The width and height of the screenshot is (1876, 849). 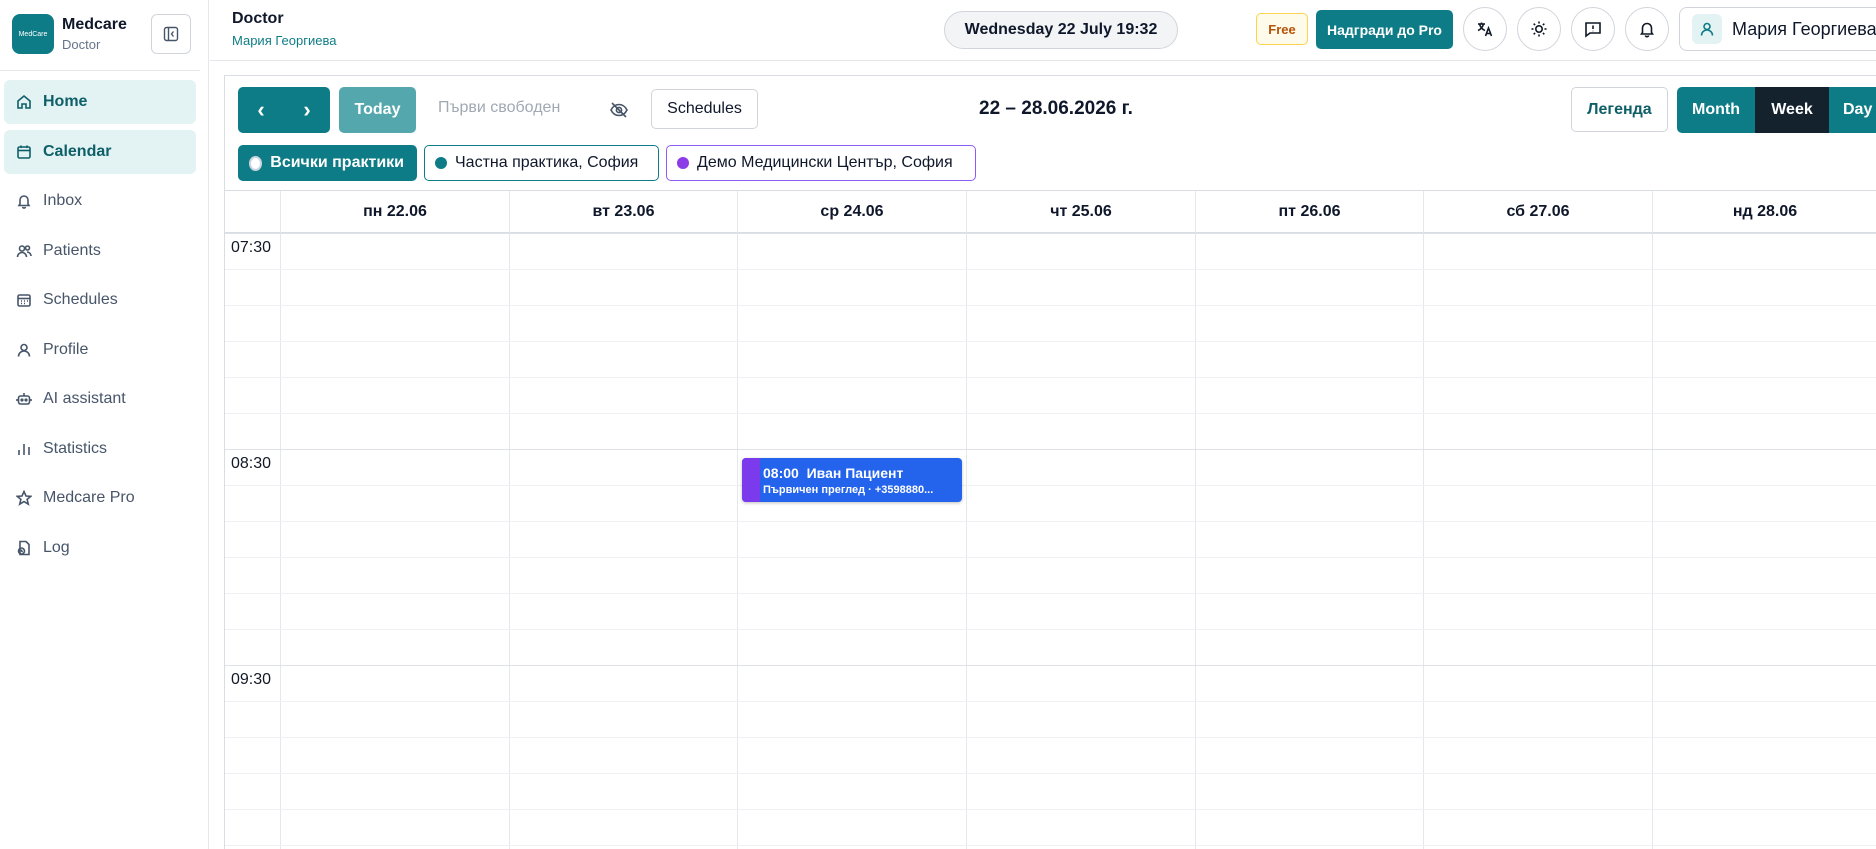 What do you see at coordinates (56, 547) in the screenshot?
I see `sidebar-item-label: Log` at bounding box center [56, 547].